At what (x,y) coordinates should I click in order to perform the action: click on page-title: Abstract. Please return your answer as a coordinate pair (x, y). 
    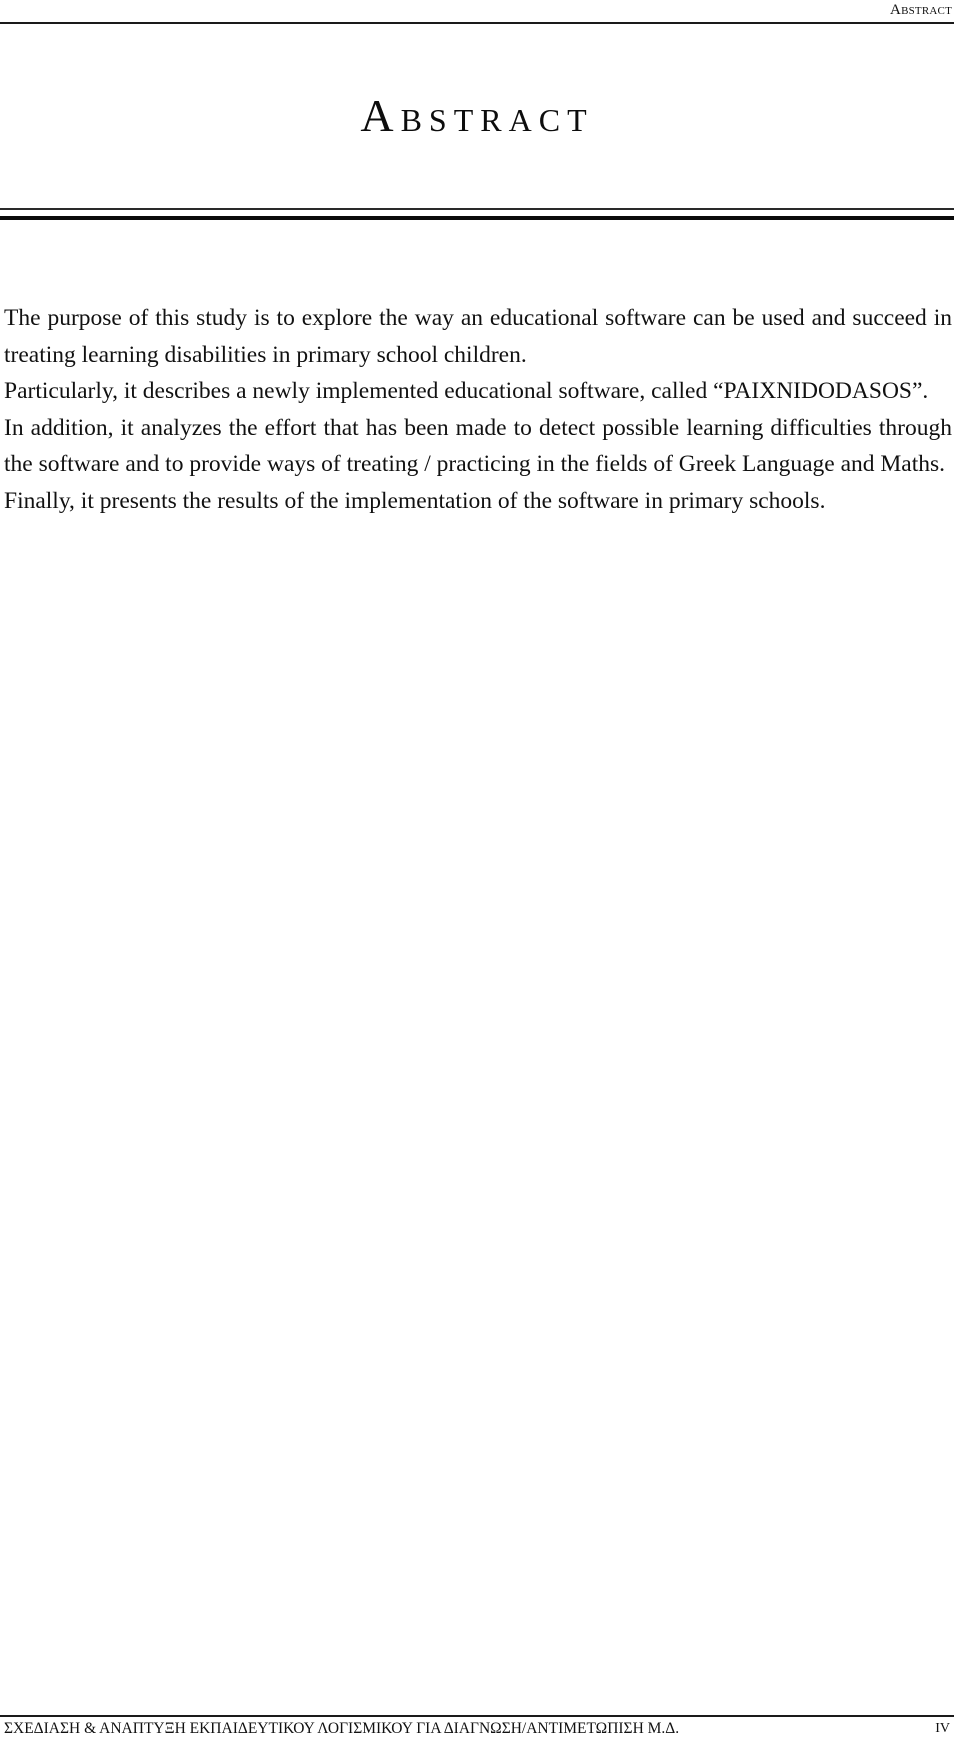
    Looking at the image, I should click on (477, 115).